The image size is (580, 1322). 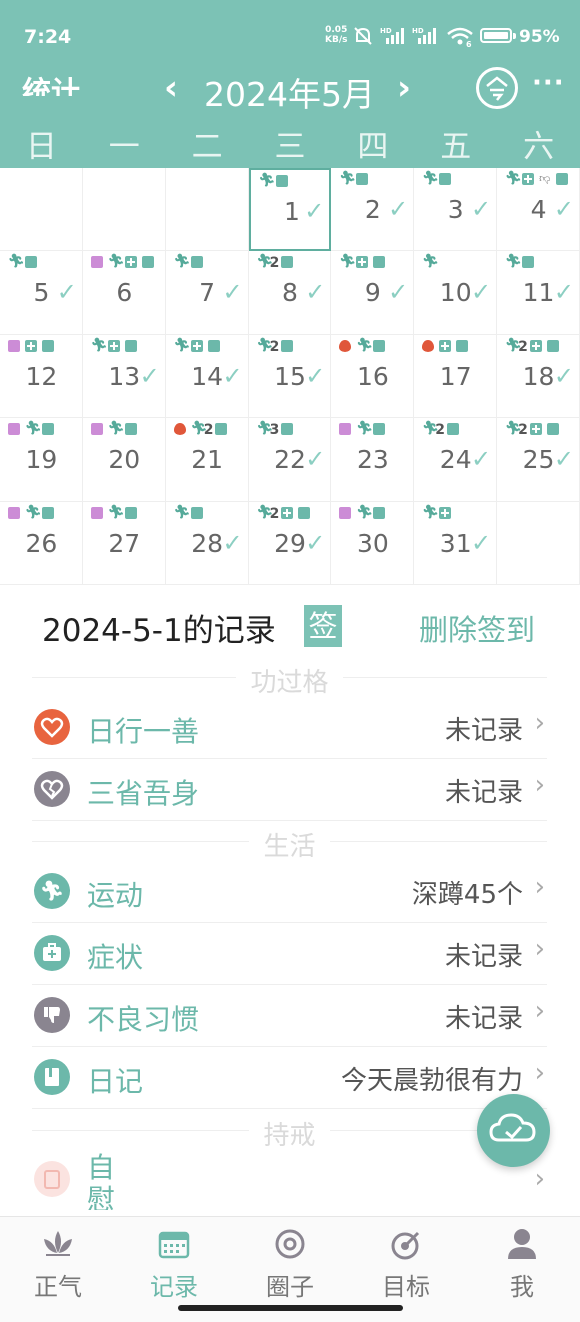 What do you see at coordinates (406, 1263) in the screenshot?
I see `tab-goal: 目标` at bounding box center [406, 1263].